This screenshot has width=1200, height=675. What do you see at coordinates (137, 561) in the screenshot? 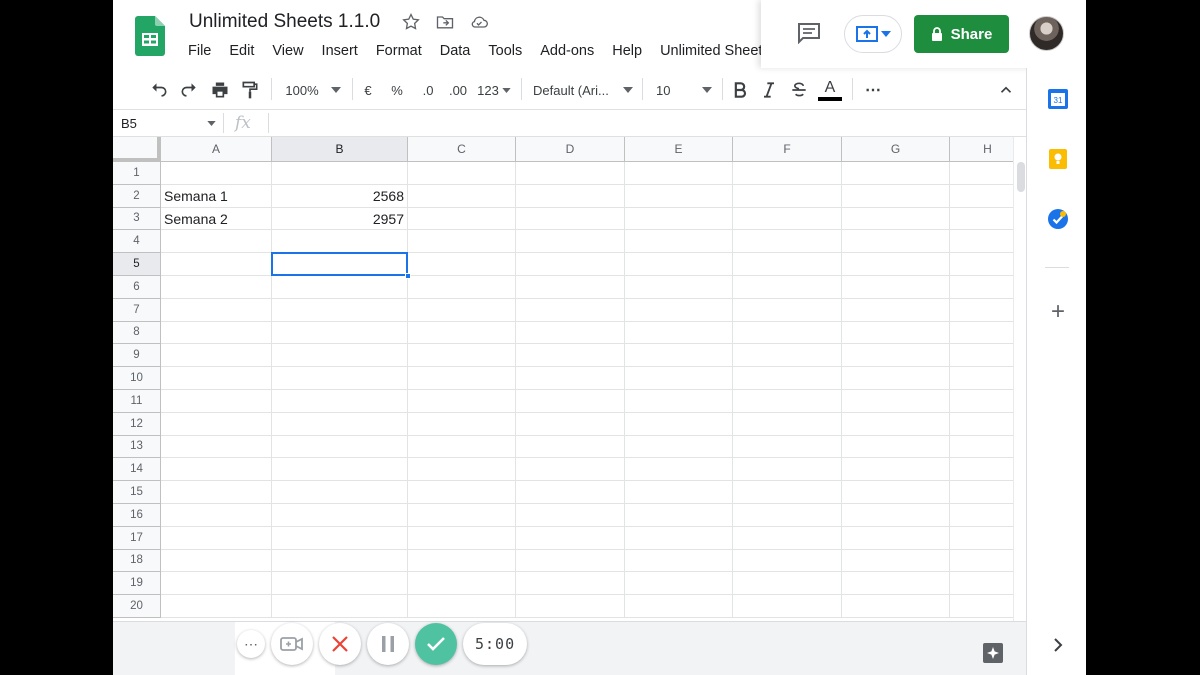
I see `row-header-18: 18` at bounding box center [137, 561].